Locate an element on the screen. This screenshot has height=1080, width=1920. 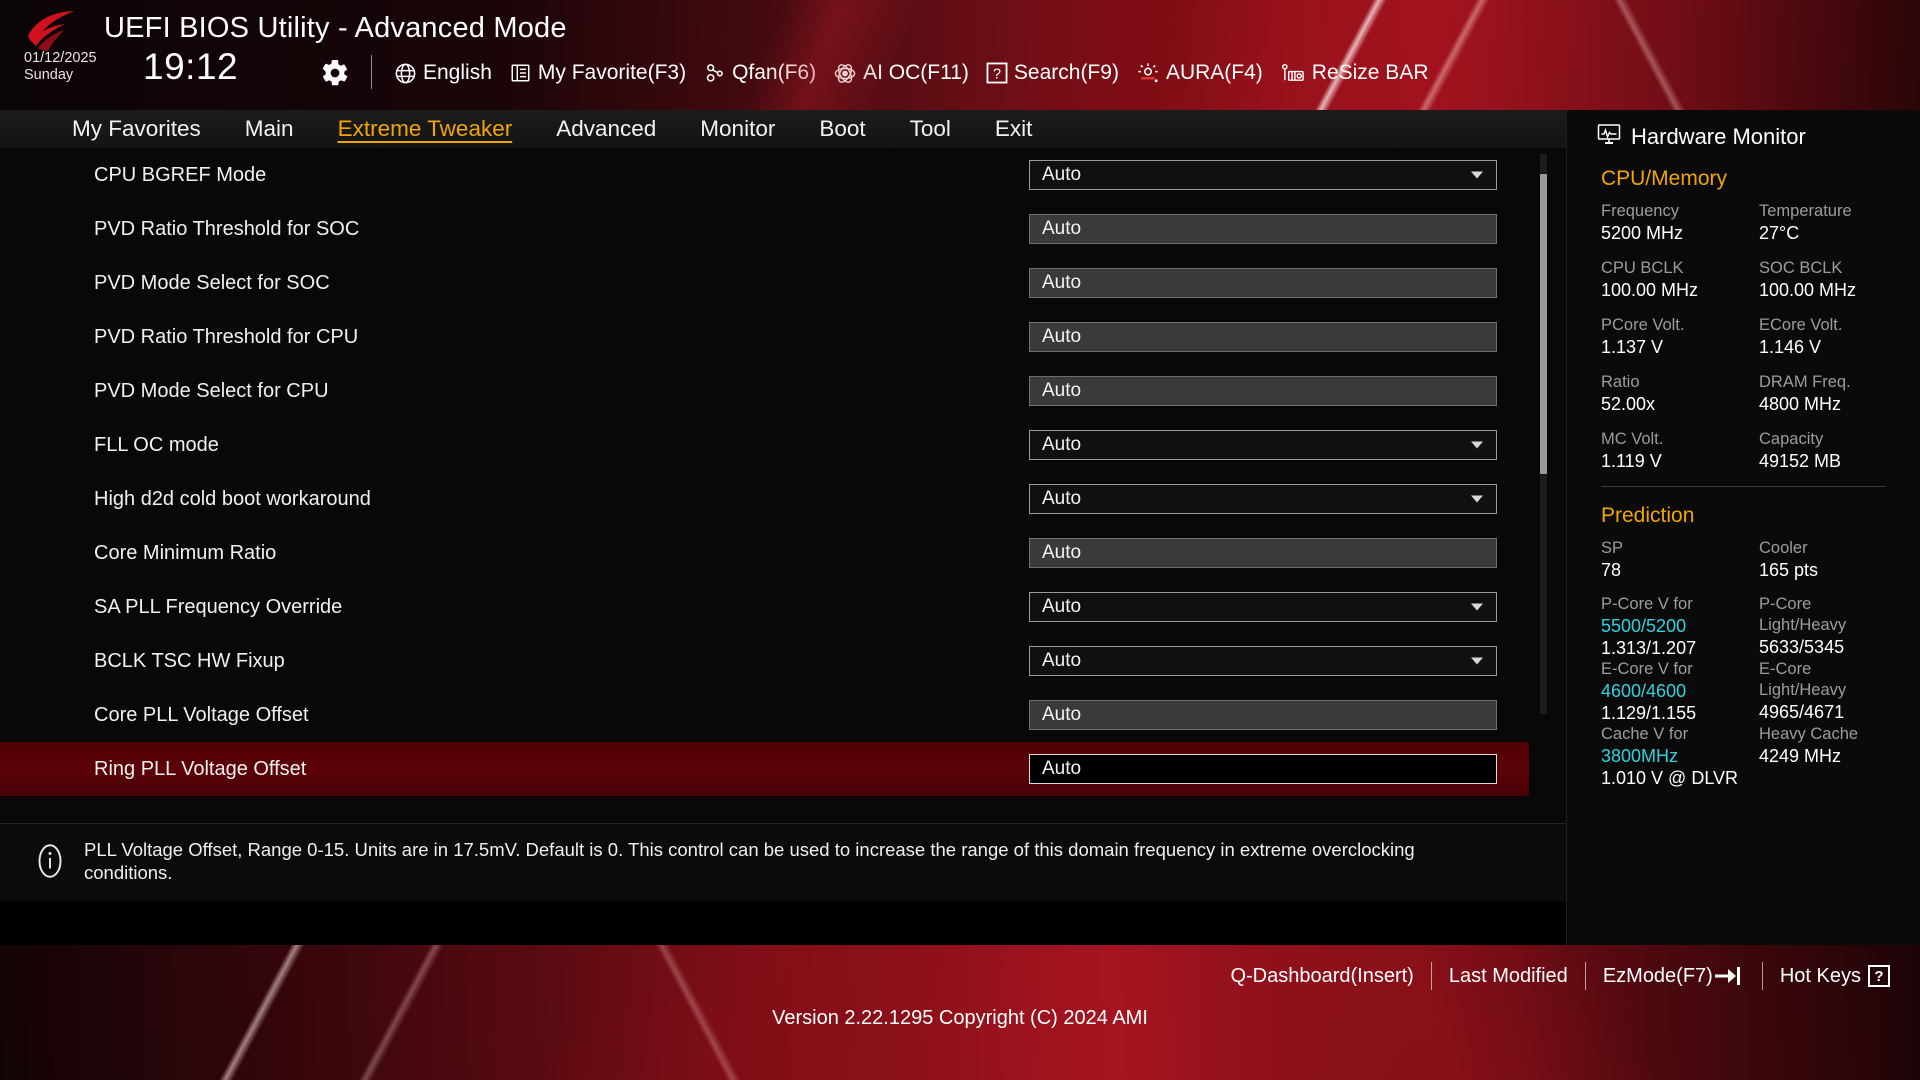
setting-row-pvd-ratio-threshold-cpu: PVD Ratio Threshold for CPU Auto is located at coordinates (764, 337).